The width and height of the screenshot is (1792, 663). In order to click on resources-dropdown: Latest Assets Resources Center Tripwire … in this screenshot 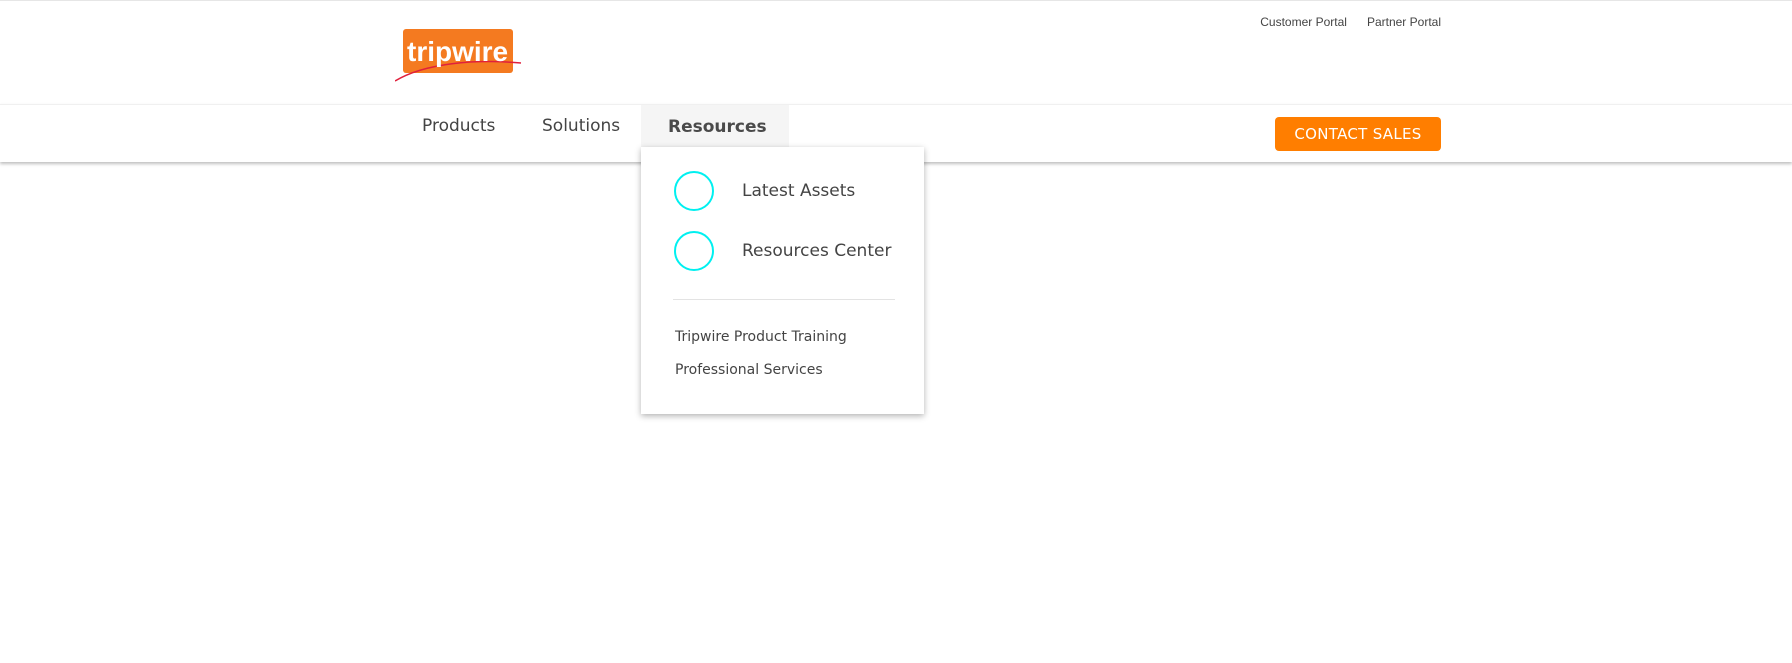, I will do `click(782, 280)`.